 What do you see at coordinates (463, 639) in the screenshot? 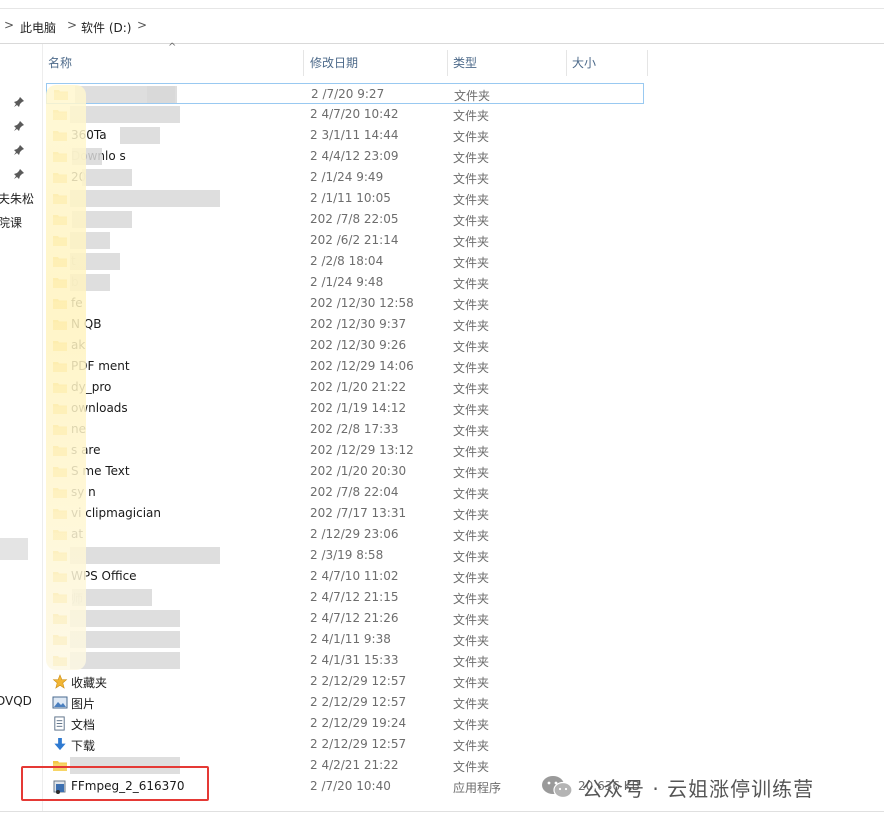
I see `folder-row: 2 4/1/11 9:38 文件夹` at bounding box center [463, 639].